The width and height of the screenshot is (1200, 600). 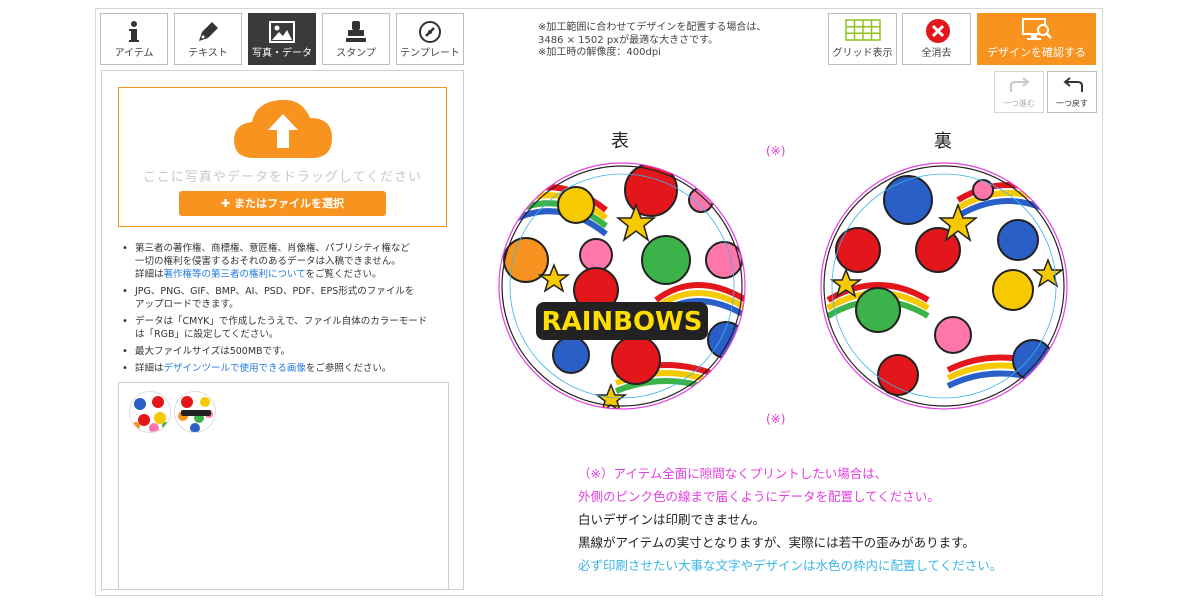 What do you see at coordinates (208, 53) in the screenshot?
I see `tab-label: テキスト` at bounding box center [208, 53].